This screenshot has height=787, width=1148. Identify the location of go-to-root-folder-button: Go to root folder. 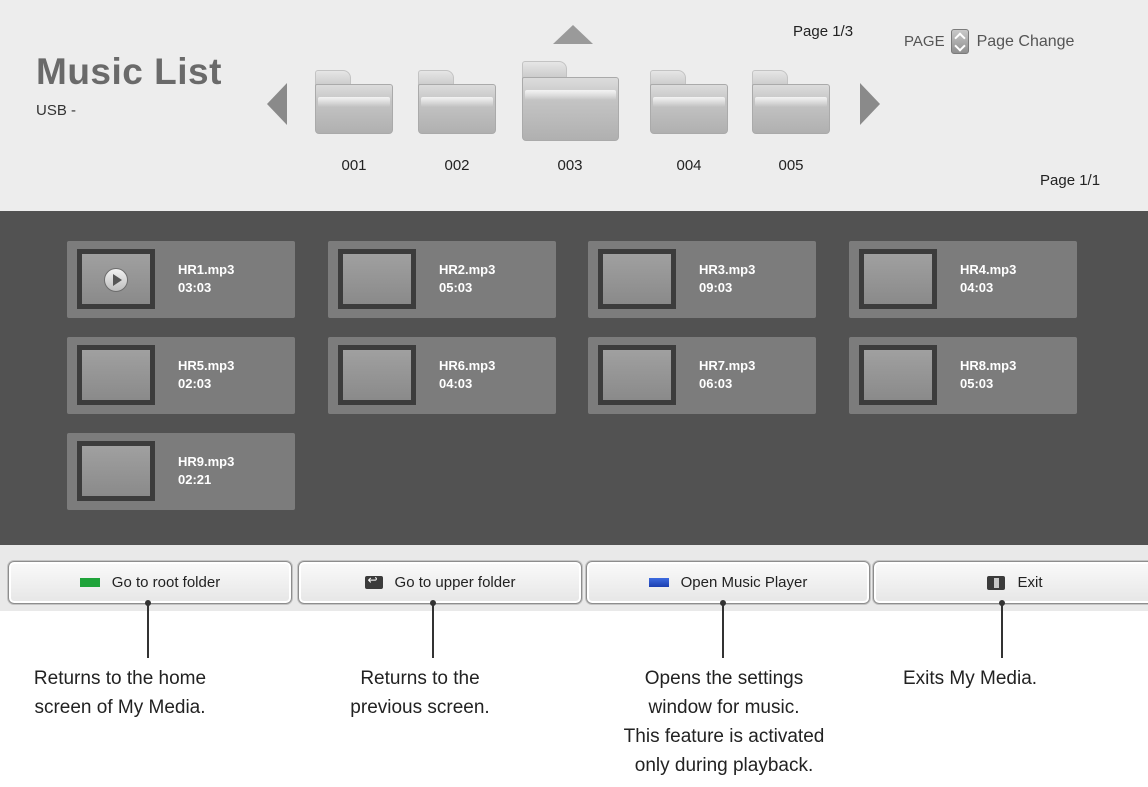
(150, 582).